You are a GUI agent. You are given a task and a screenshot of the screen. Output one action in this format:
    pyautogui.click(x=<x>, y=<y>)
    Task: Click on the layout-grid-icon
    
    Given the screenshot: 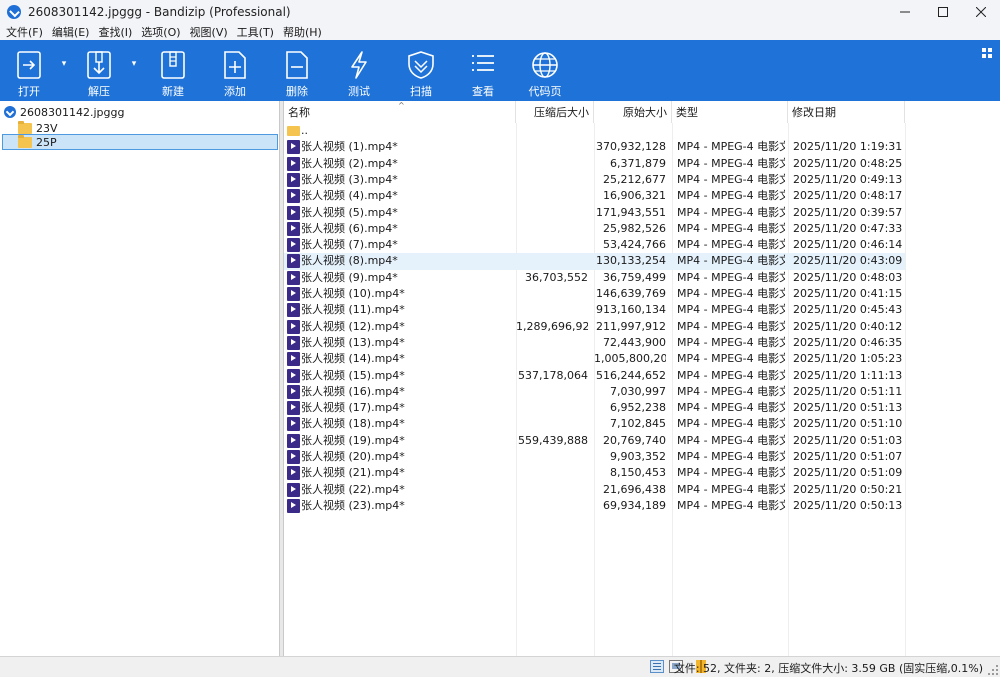 What is the action you would take?
    pyautogui.click(x=987, y=53)
    